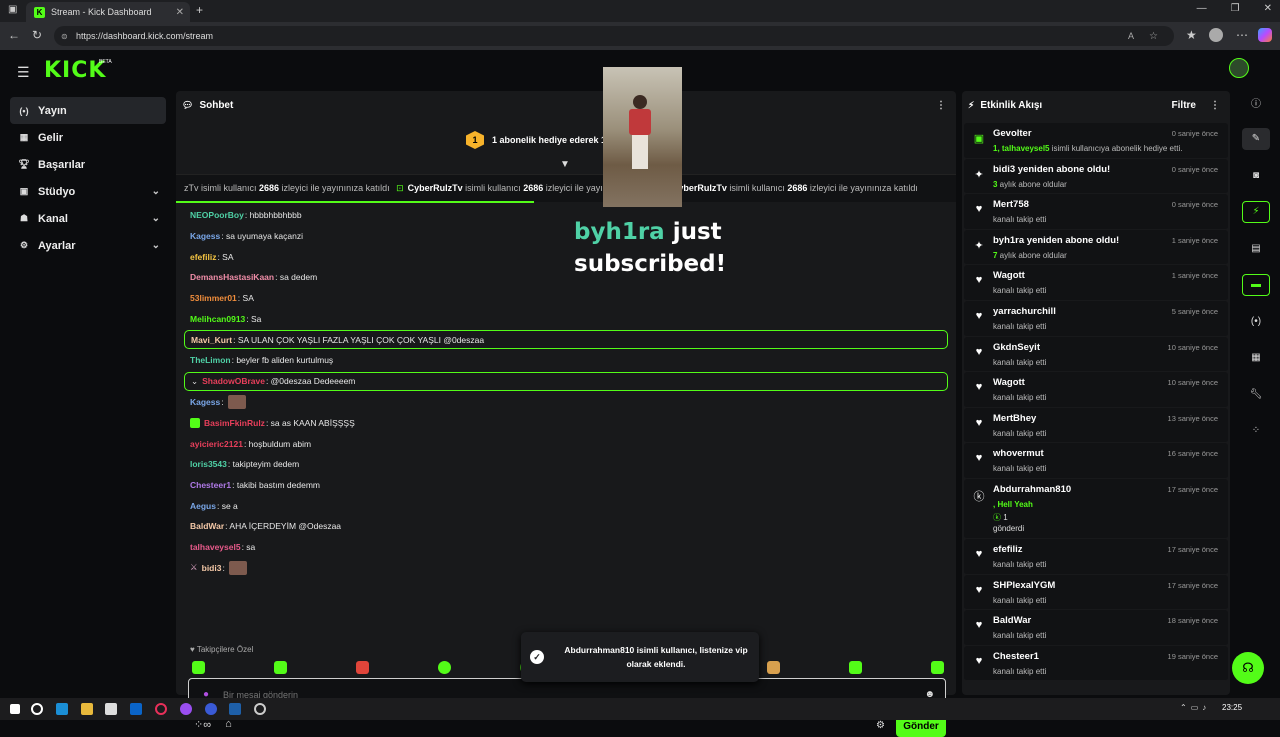 The width and height of the screenshot is (1280, 737). I want to click on tab-actions-icon: ▣, so click(12, 9).